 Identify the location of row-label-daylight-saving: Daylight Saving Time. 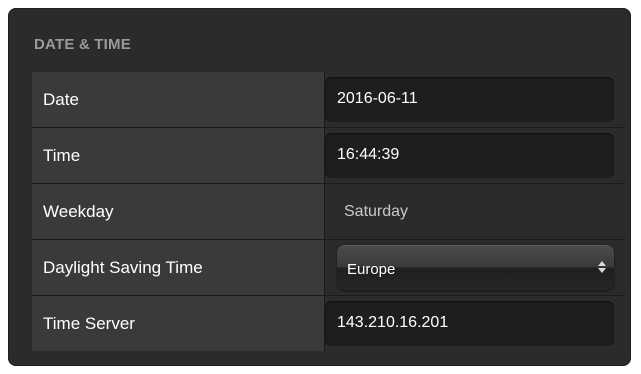
(123, 267).